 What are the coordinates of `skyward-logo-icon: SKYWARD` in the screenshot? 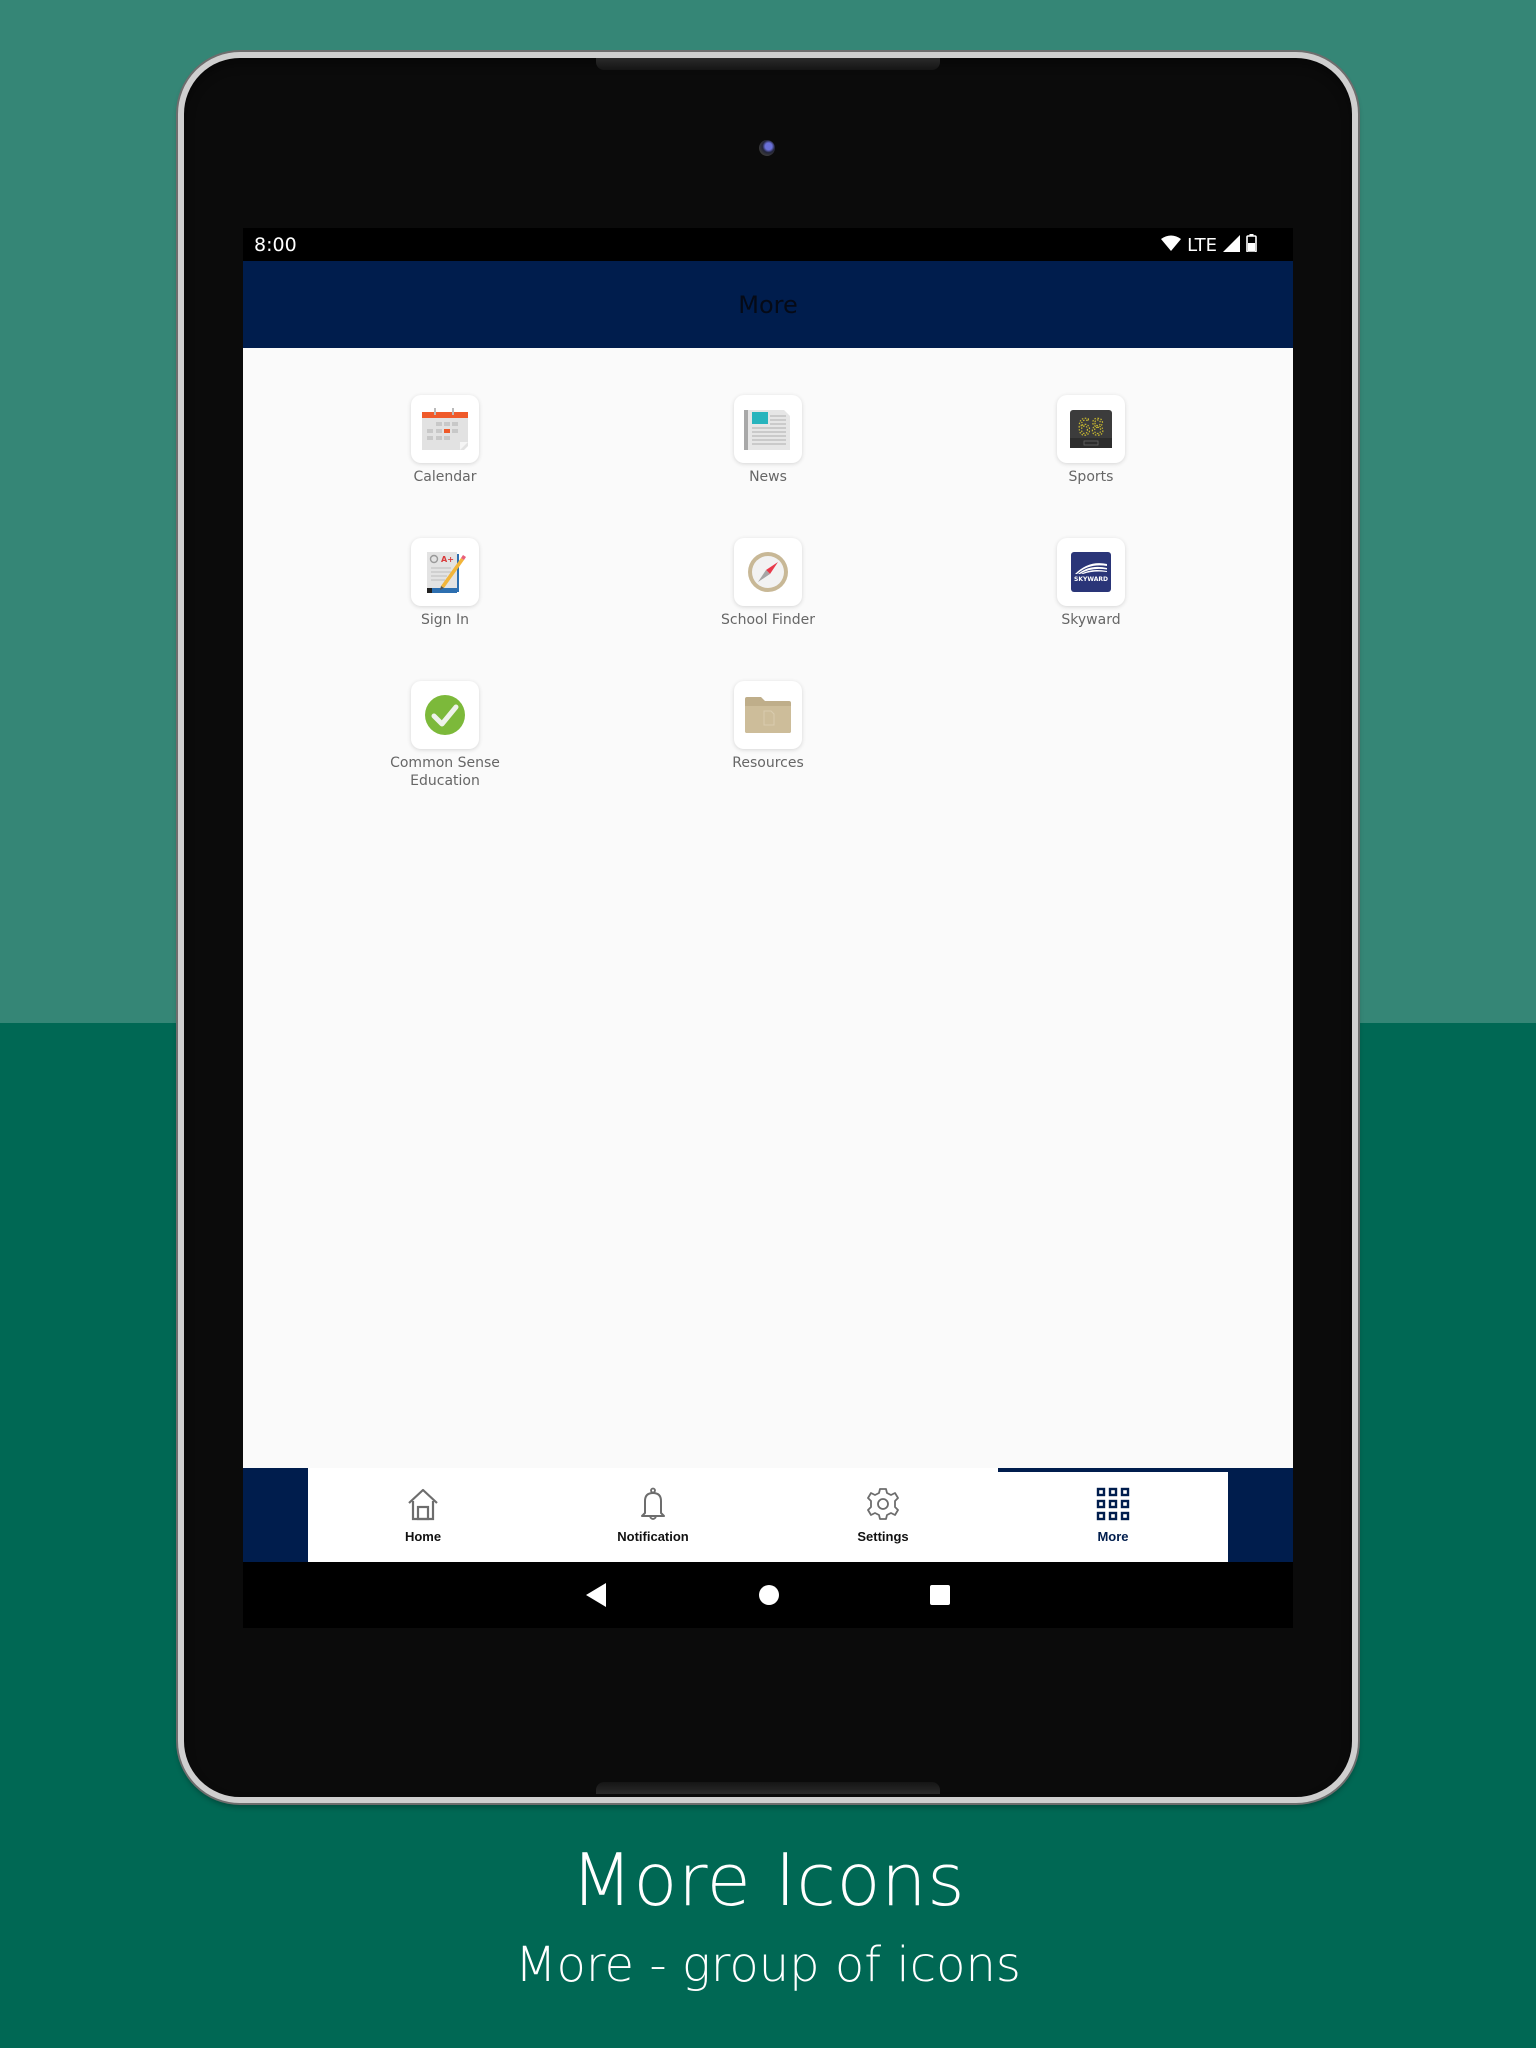 It's located at (1091, 572).